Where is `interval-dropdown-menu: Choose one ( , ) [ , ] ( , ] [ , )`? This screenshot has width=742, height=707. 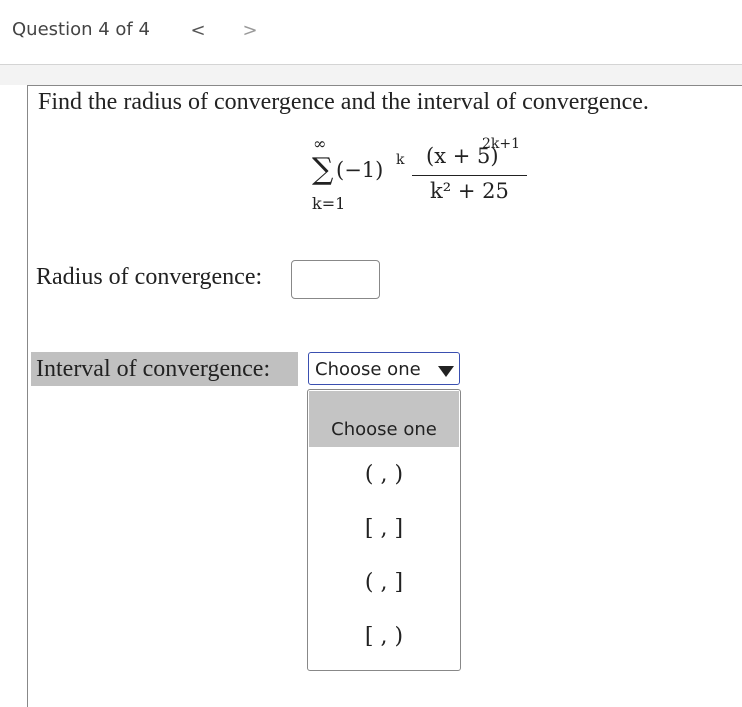
interval-dropdown-menu: Choose one ( , ) [ , ] ( , ] [ , ) is located at coordinates (384, 530).